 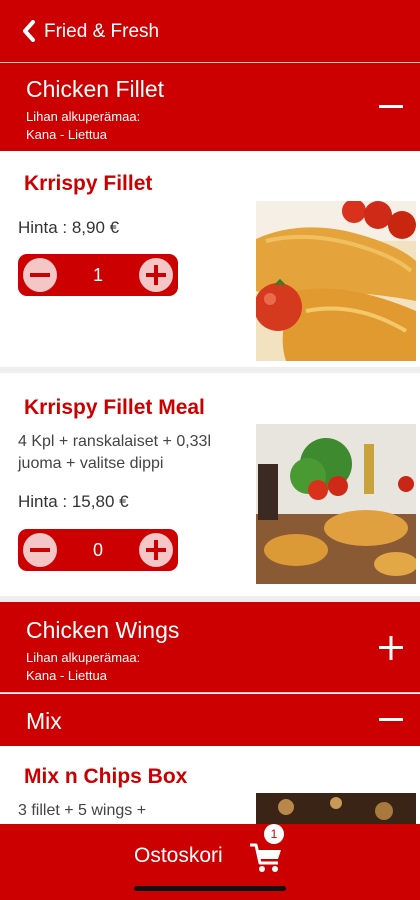 What do you see at coordinates (336, 281) in the screenshot?
I see `product-image-krrispy-fillet` at bounding box center [336, 281].